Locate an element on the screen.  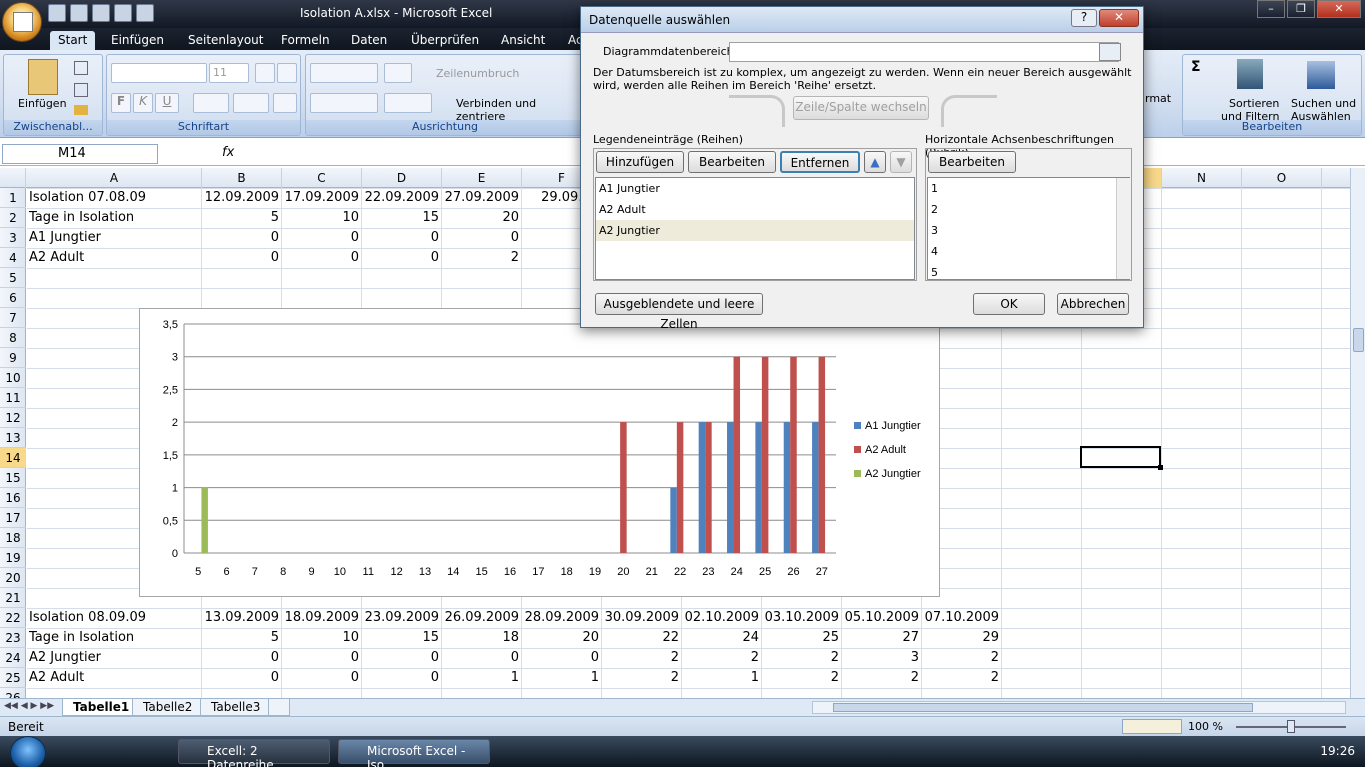
tab-ueberpruefen: Überprüfen is located at coordinates (445, 40).